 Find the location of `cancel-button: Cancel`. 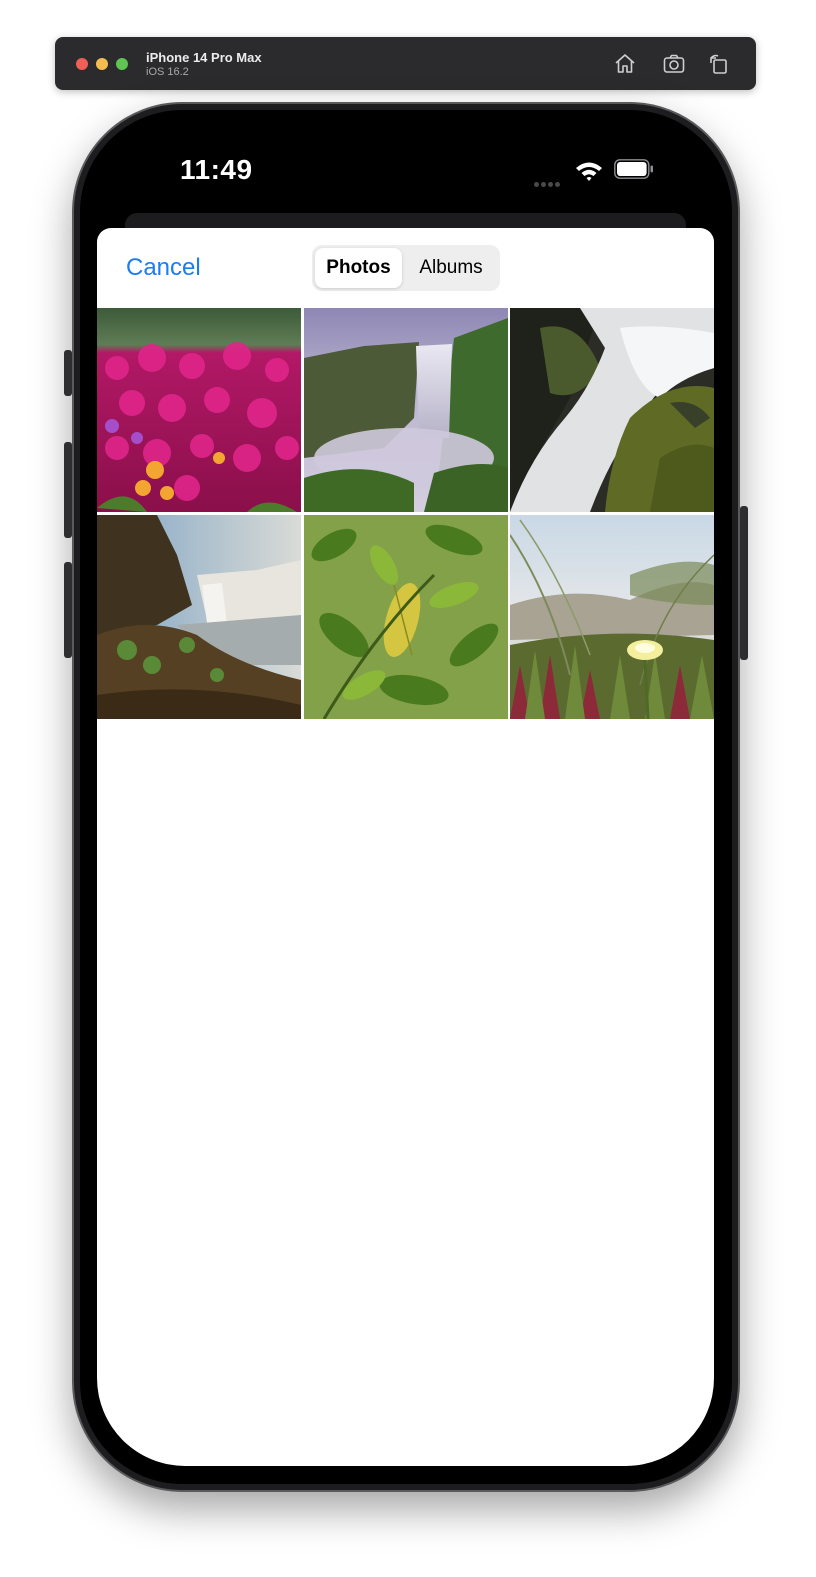

cancel-button: Cancel is located at coordinates (163, 268).